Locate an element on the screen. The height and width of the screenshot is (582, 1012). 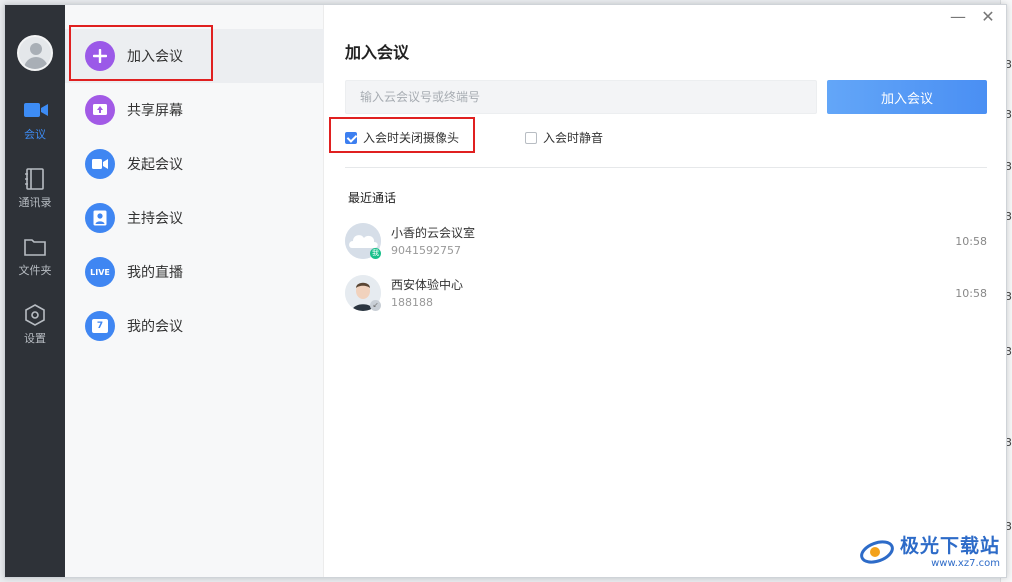
watermark-url: www.xz7.com is located at coordinates (965, 563).